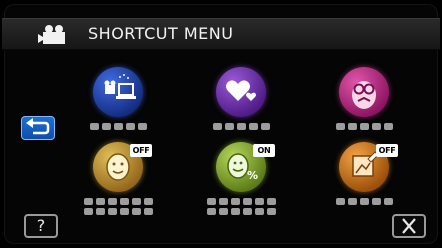  What do you see at coordinates (241, 181) in the screenshot?
I see `shortcut-item-smile-meter: % ON` at bounding box center [241, 181].